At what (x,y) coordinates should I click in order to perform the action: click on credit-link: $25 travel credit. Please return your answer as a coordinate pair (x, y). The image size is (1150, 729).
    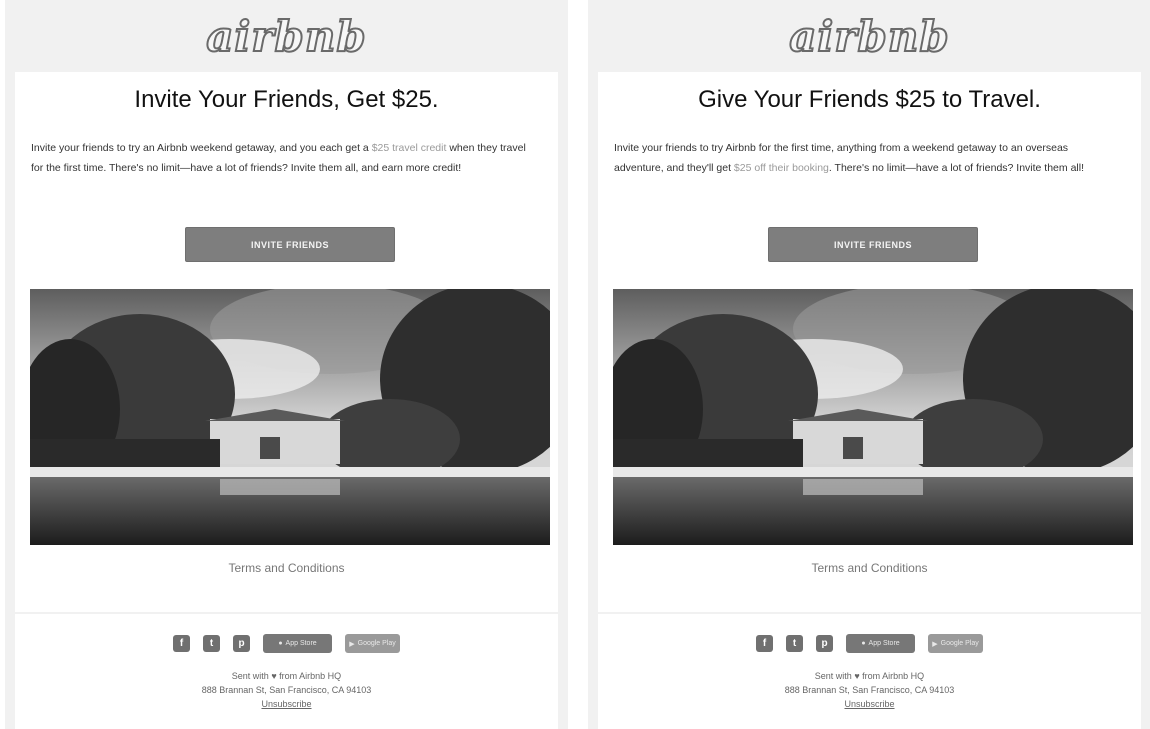
    Looking at the image, I should click on (409, 148).